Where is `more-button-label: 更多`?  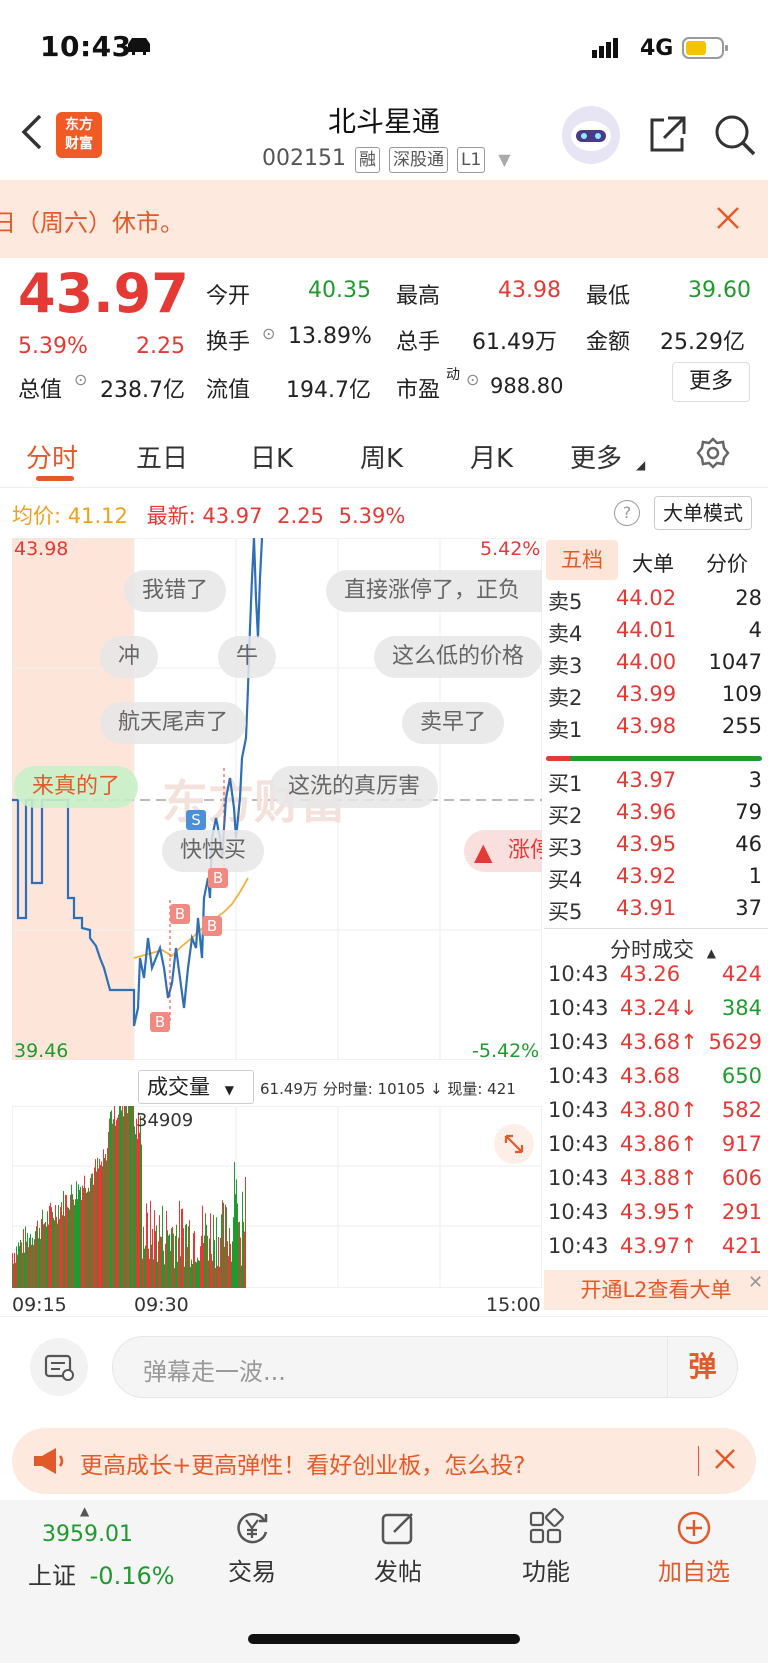
more-button-label: 更多 is located at coordinates (710, 381).